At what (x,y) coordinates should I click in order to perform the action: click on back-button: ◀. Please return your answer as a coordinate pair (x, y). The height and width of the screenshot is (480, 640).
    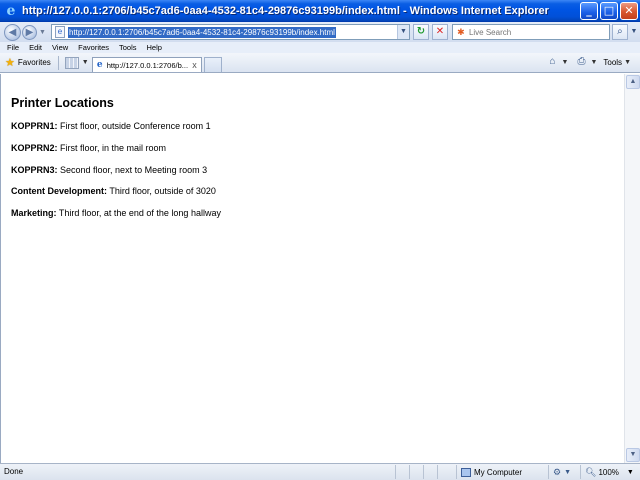
    Looking at the image, I should click on (12, 32).